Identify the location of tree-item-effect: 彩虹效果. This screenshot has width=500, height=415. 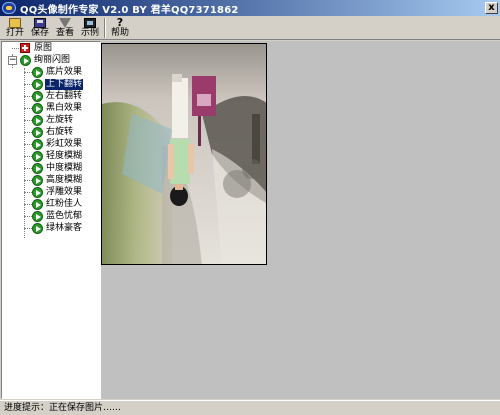
(51, 144).